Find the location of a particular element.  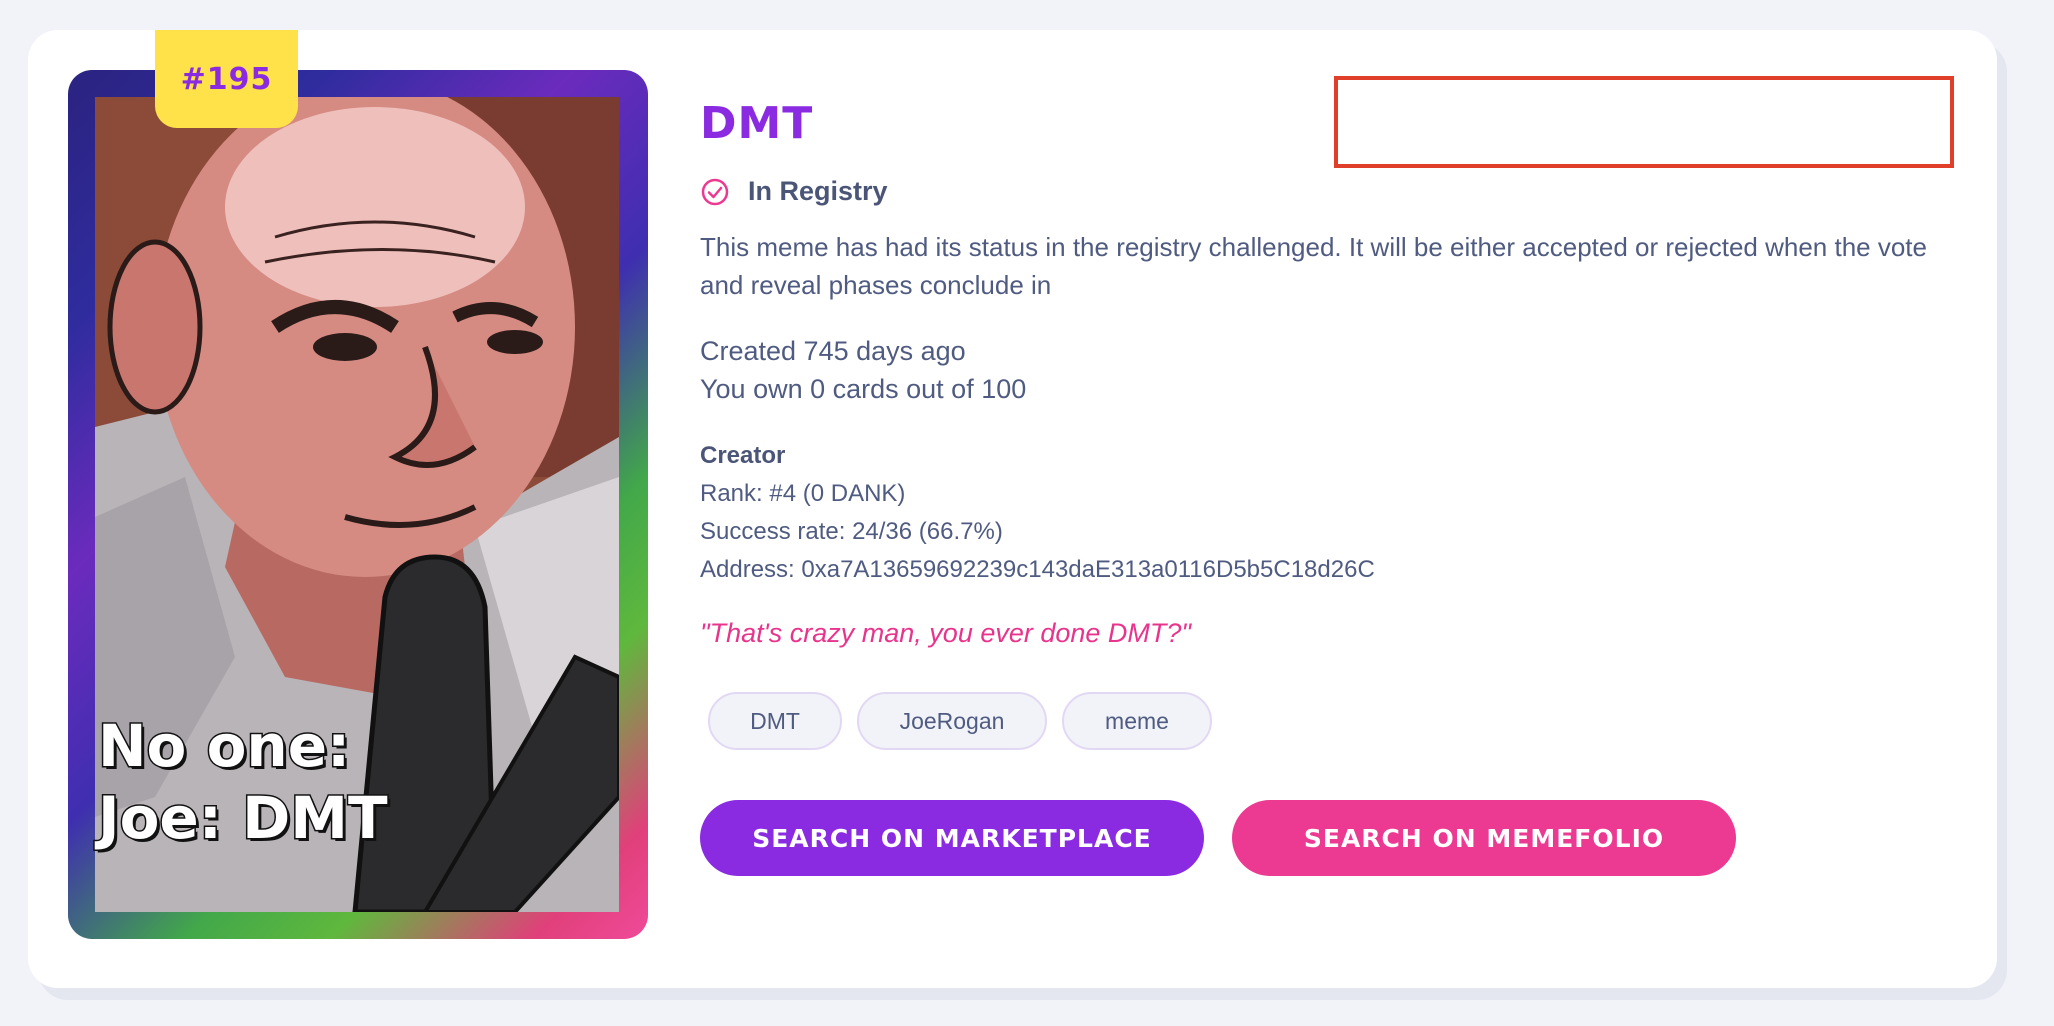

tag-dmt: DMT is located at coordinates (775, 721).